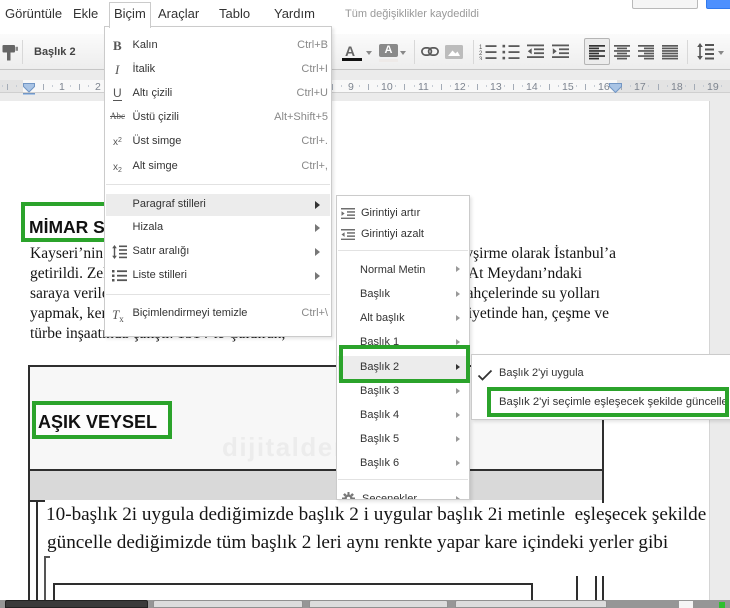 This screenshot has width=730, height=608. Describe the element at coordinates (481, 58) in the screenshot. I see `svg-text: 3` at that location.